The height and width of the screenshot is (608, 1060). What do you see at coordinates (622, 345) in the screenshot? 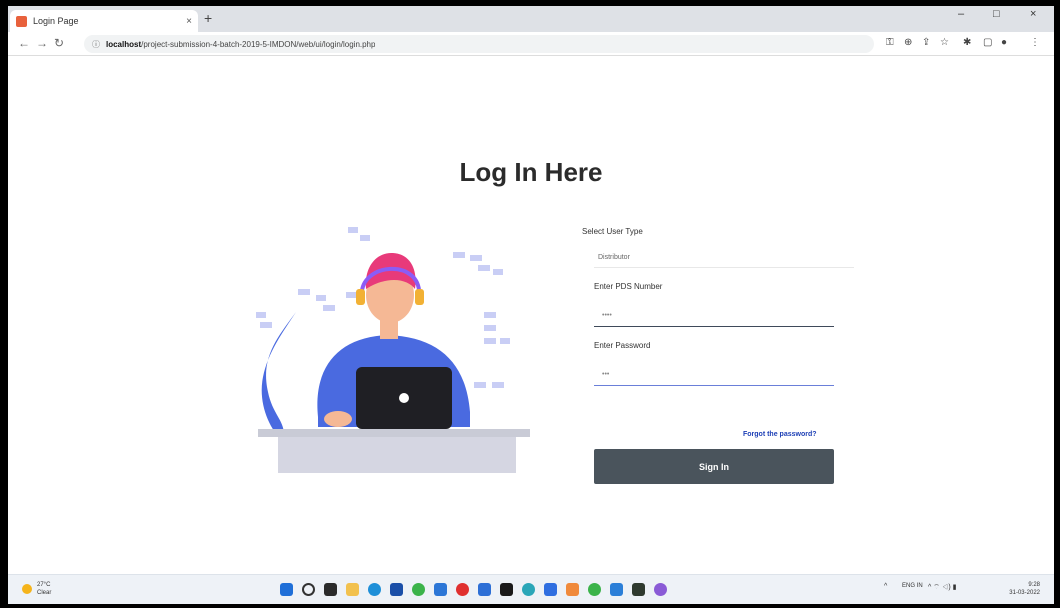
I see `password-label: Enter Password` at bounding box center [622, 345].